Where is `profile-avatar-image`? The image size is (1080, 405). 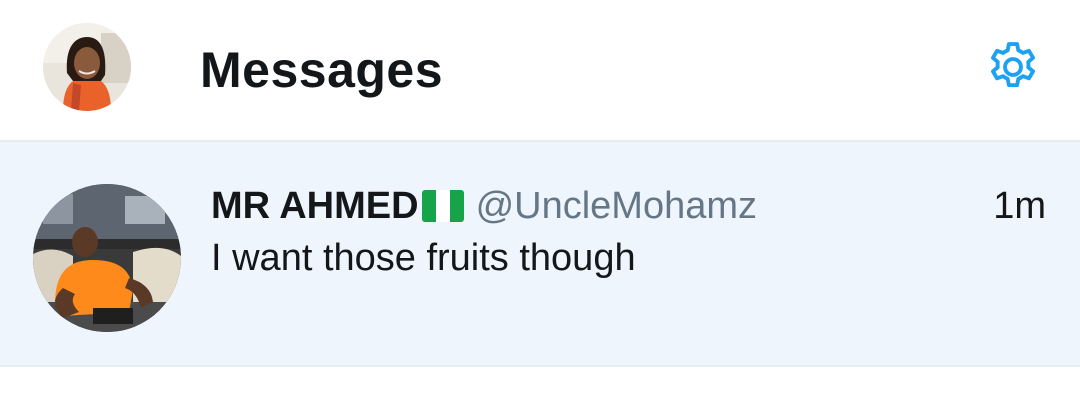 profile-avatar-image is located at coordinates (87, 67).